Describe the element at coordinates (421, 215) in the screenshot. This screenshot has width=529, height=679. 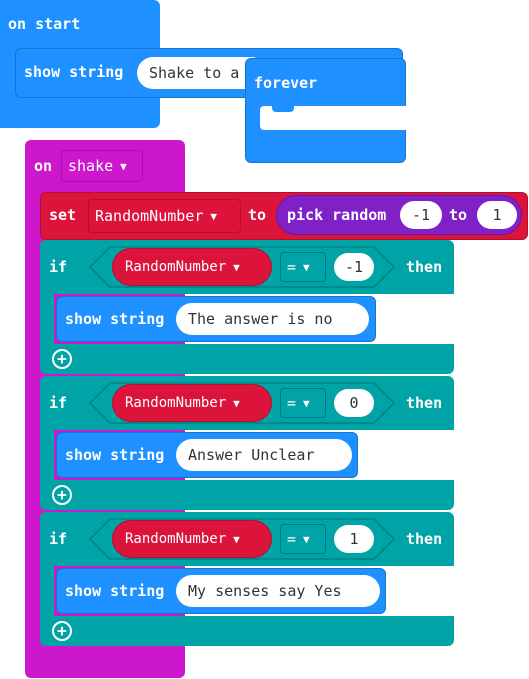
I see `random-from-field: -1` at that location.